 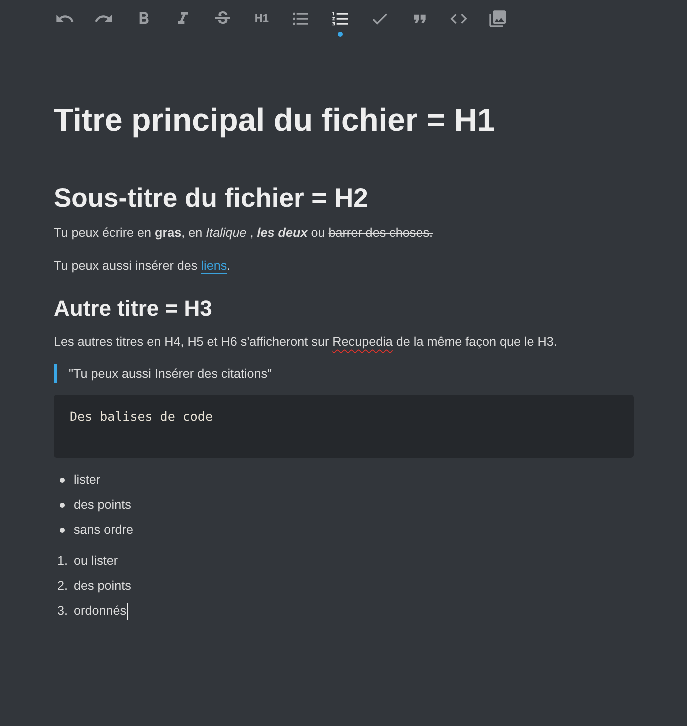 What do you see at coordinates (143, 266) in the screenshot?
I see `paragraph: Tu peux aussi insérer des liens.` at bounding box center [143, 266].